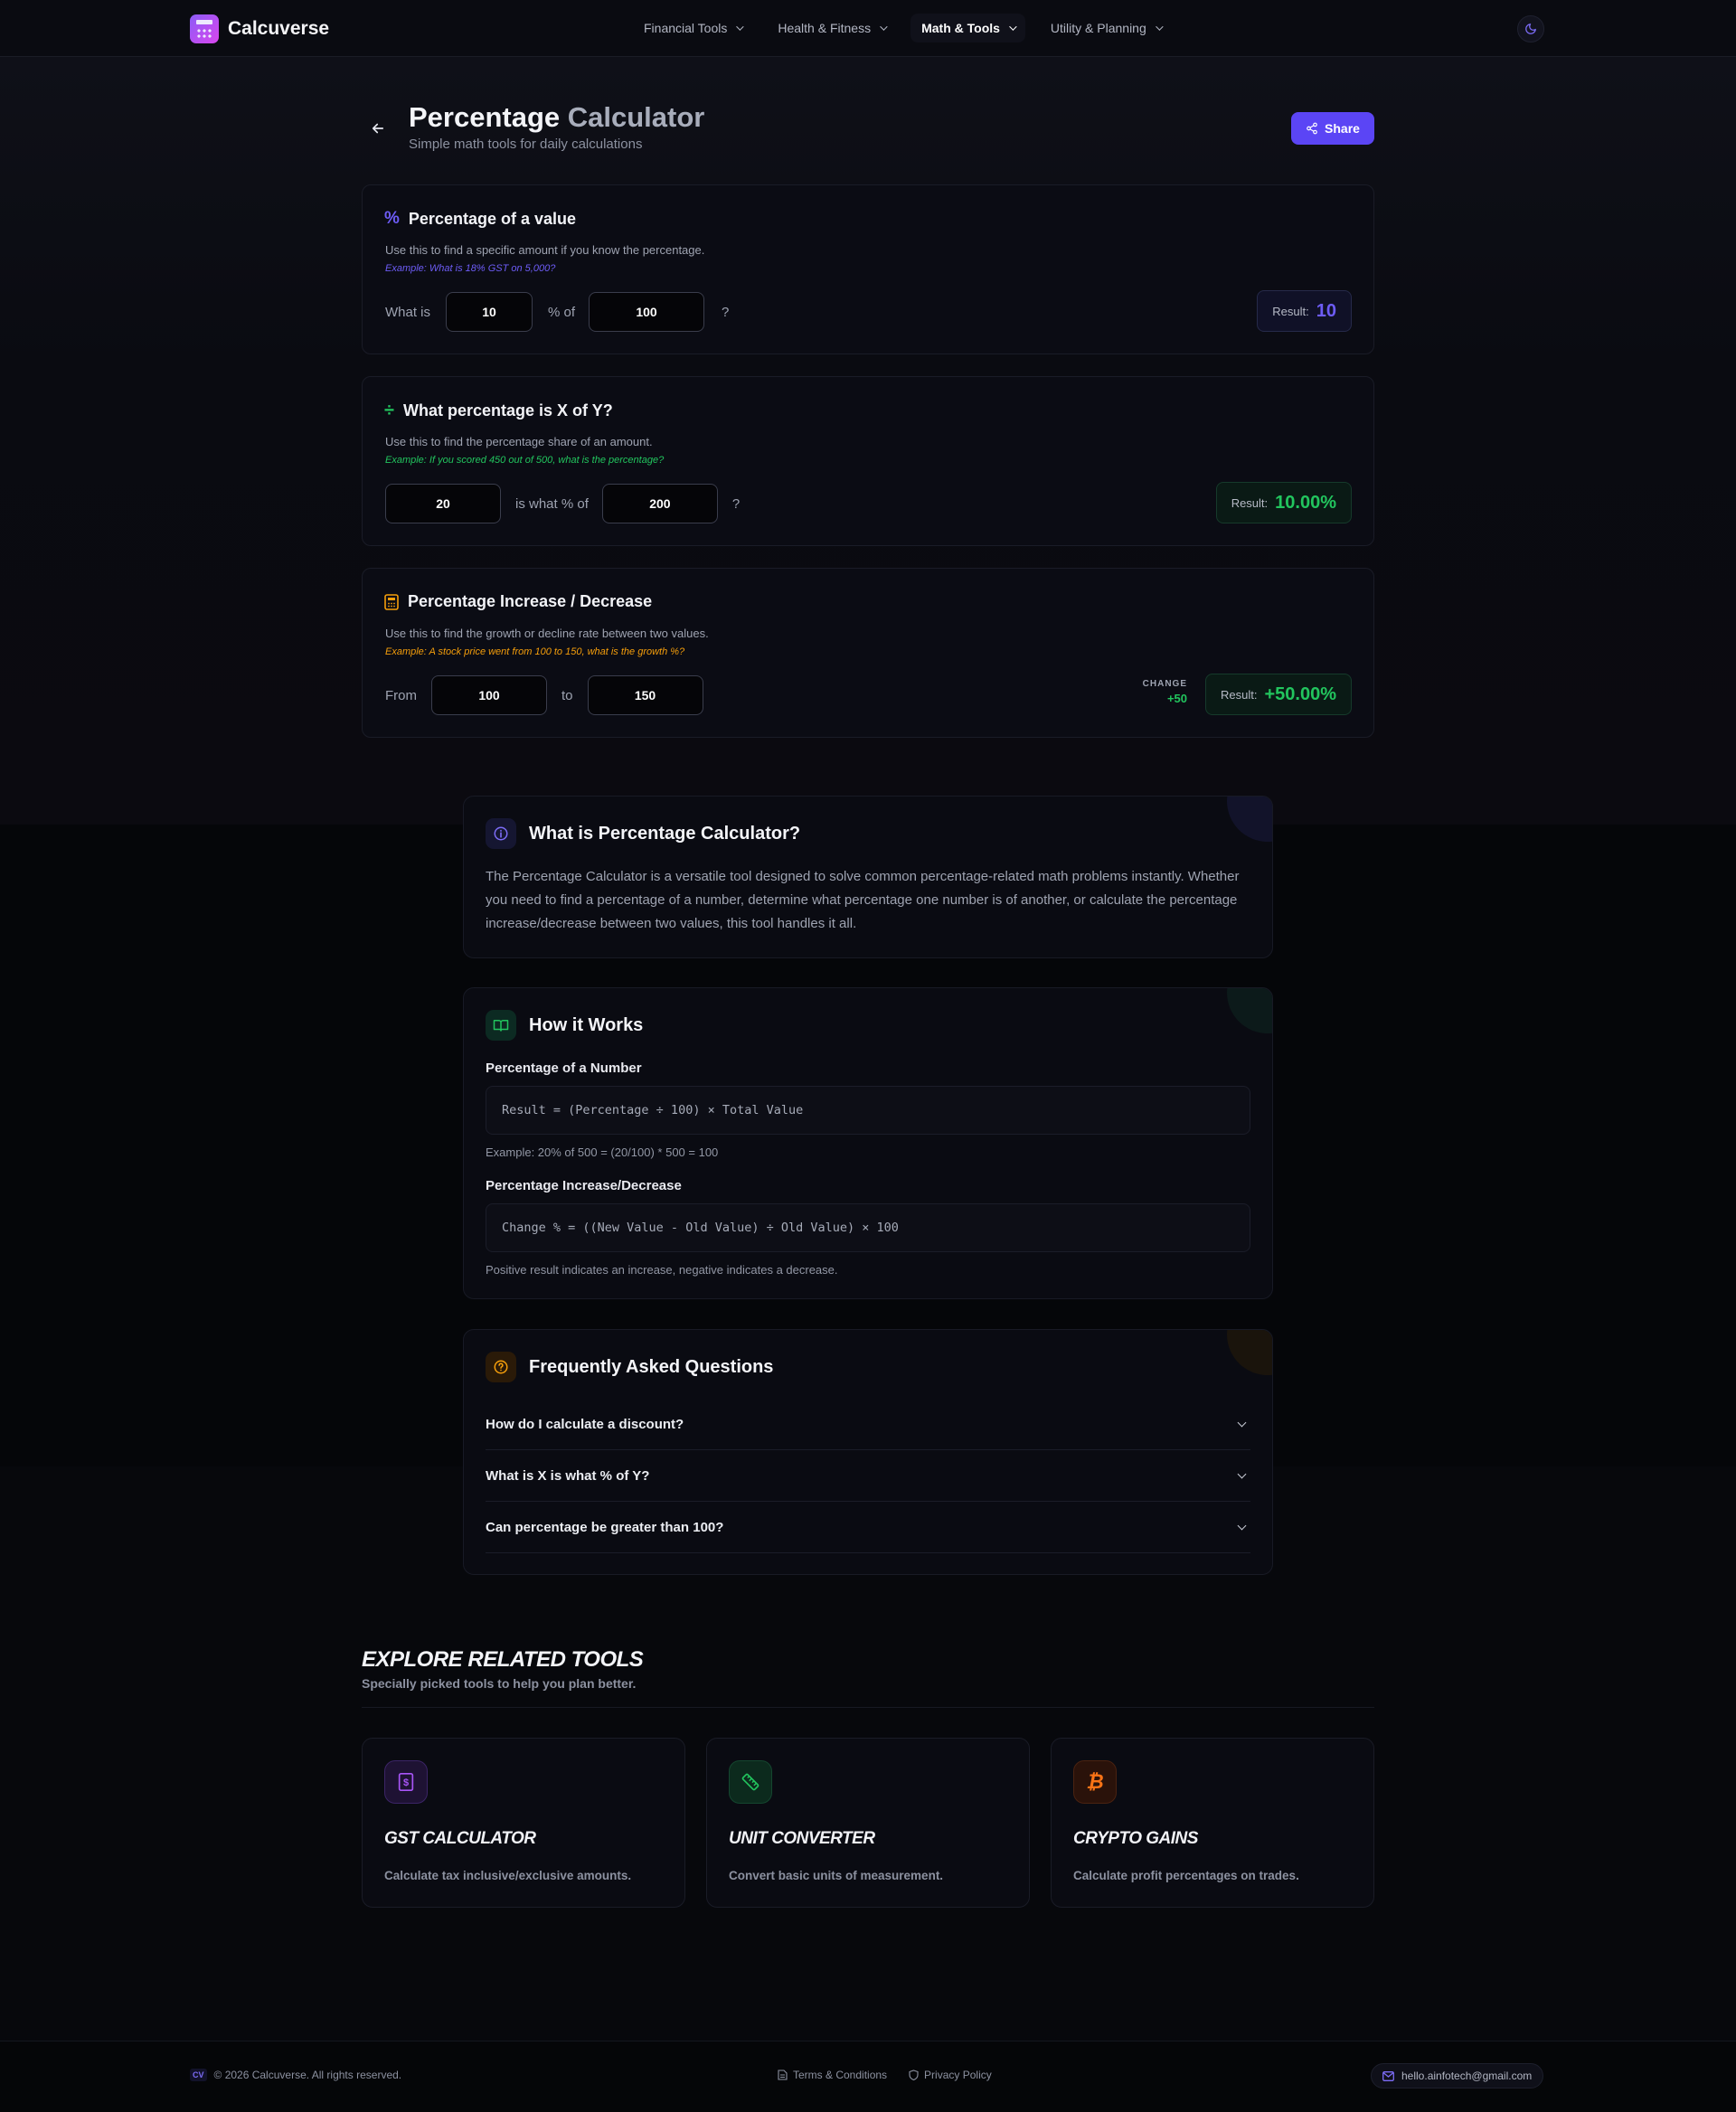  I want to click on input-row: From 100 to 150, so click(544, 695).